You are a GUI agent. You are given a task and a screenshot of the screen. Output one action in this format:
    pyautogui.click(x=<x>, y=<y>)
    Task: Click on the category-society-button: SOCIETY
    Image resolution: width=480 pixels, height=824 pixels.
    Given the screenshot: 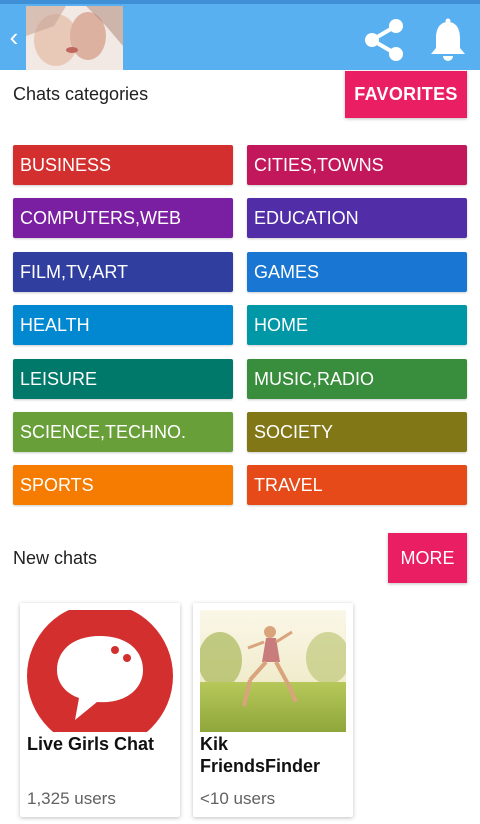 What is the action you would take?
    pyautogui.click(x=357, y=432)
    